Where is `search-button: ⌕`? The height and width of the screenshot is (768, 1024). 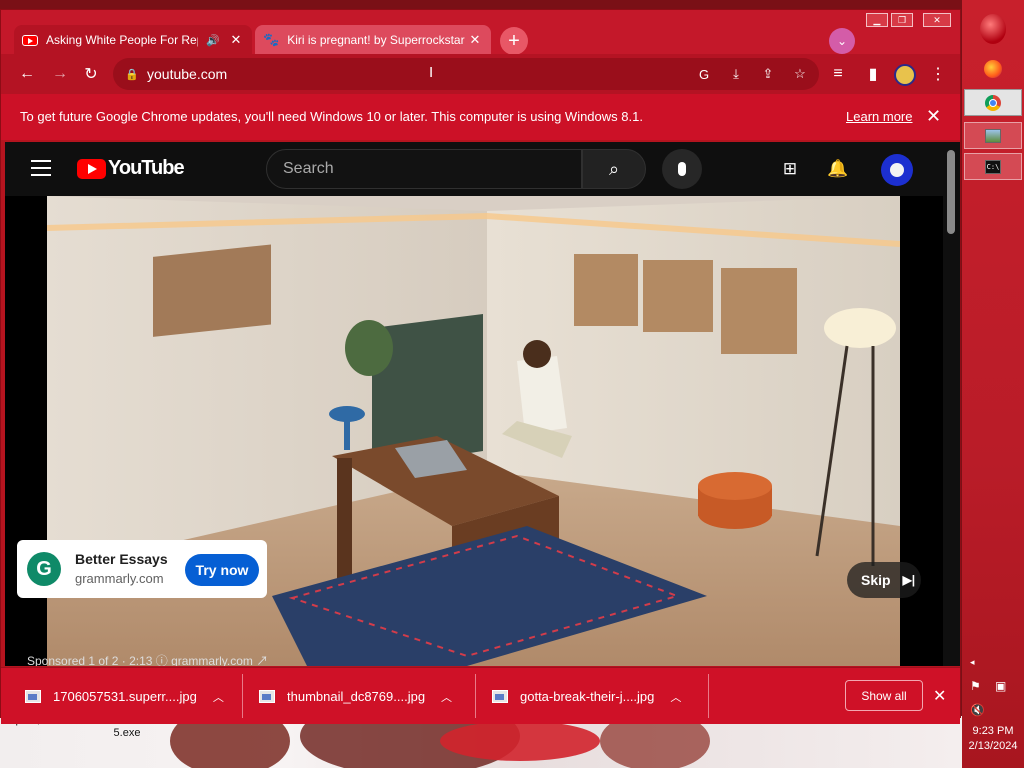
search-button: ⌕ is located at coordinates (614, 169).